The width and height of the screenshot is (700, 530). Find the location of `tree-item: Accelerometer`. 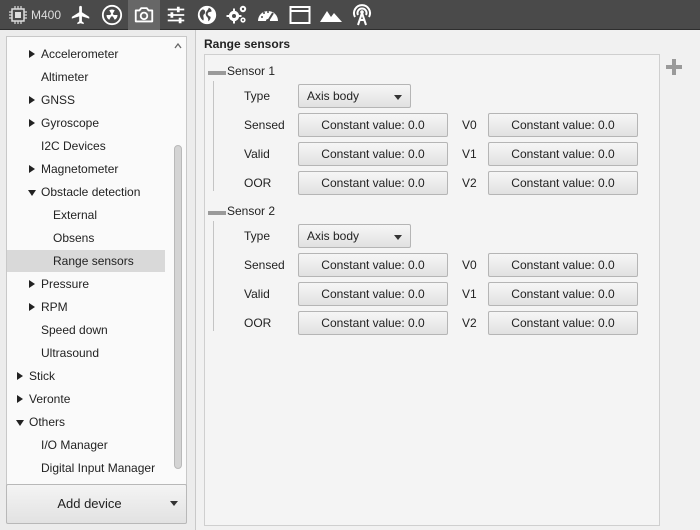

tree-item: Accelerometer is located at coordinates (86, 54).